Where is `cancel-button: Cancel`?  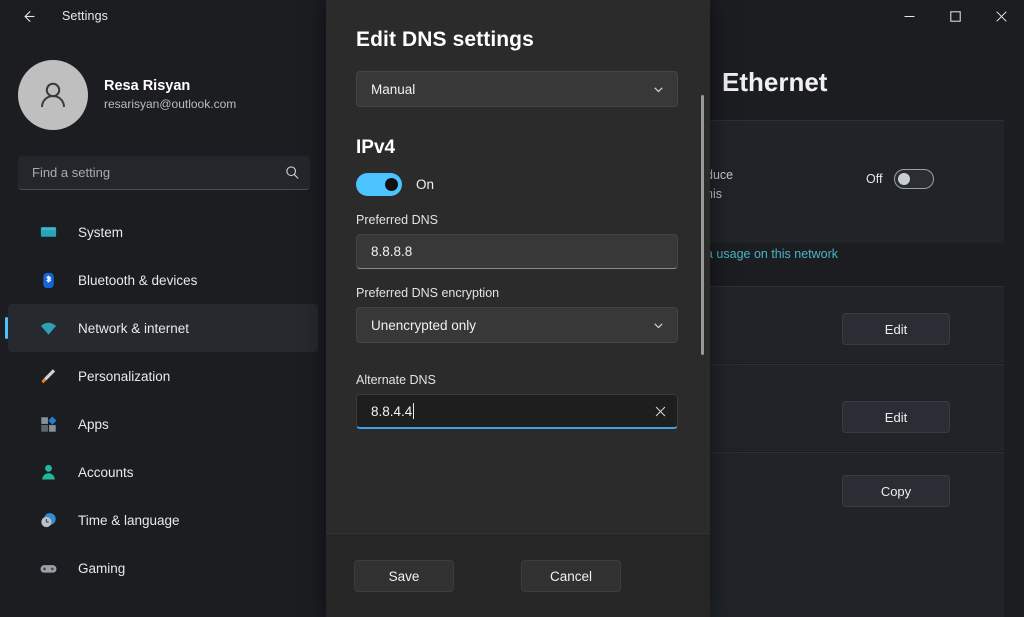 cancel-button: Cancel is located at coordinates (571, 576).